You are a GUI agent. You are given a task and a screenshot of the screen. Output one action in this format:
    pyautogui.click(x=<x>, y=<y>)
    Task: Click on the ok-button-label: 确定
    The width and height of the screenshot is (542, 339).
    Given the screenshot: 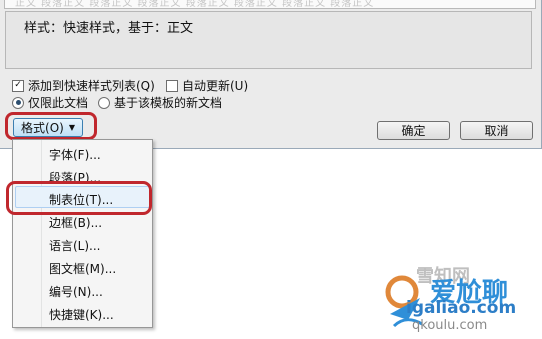 What is the action you would take?
    pyautogui.click(x=413, y=131)
    